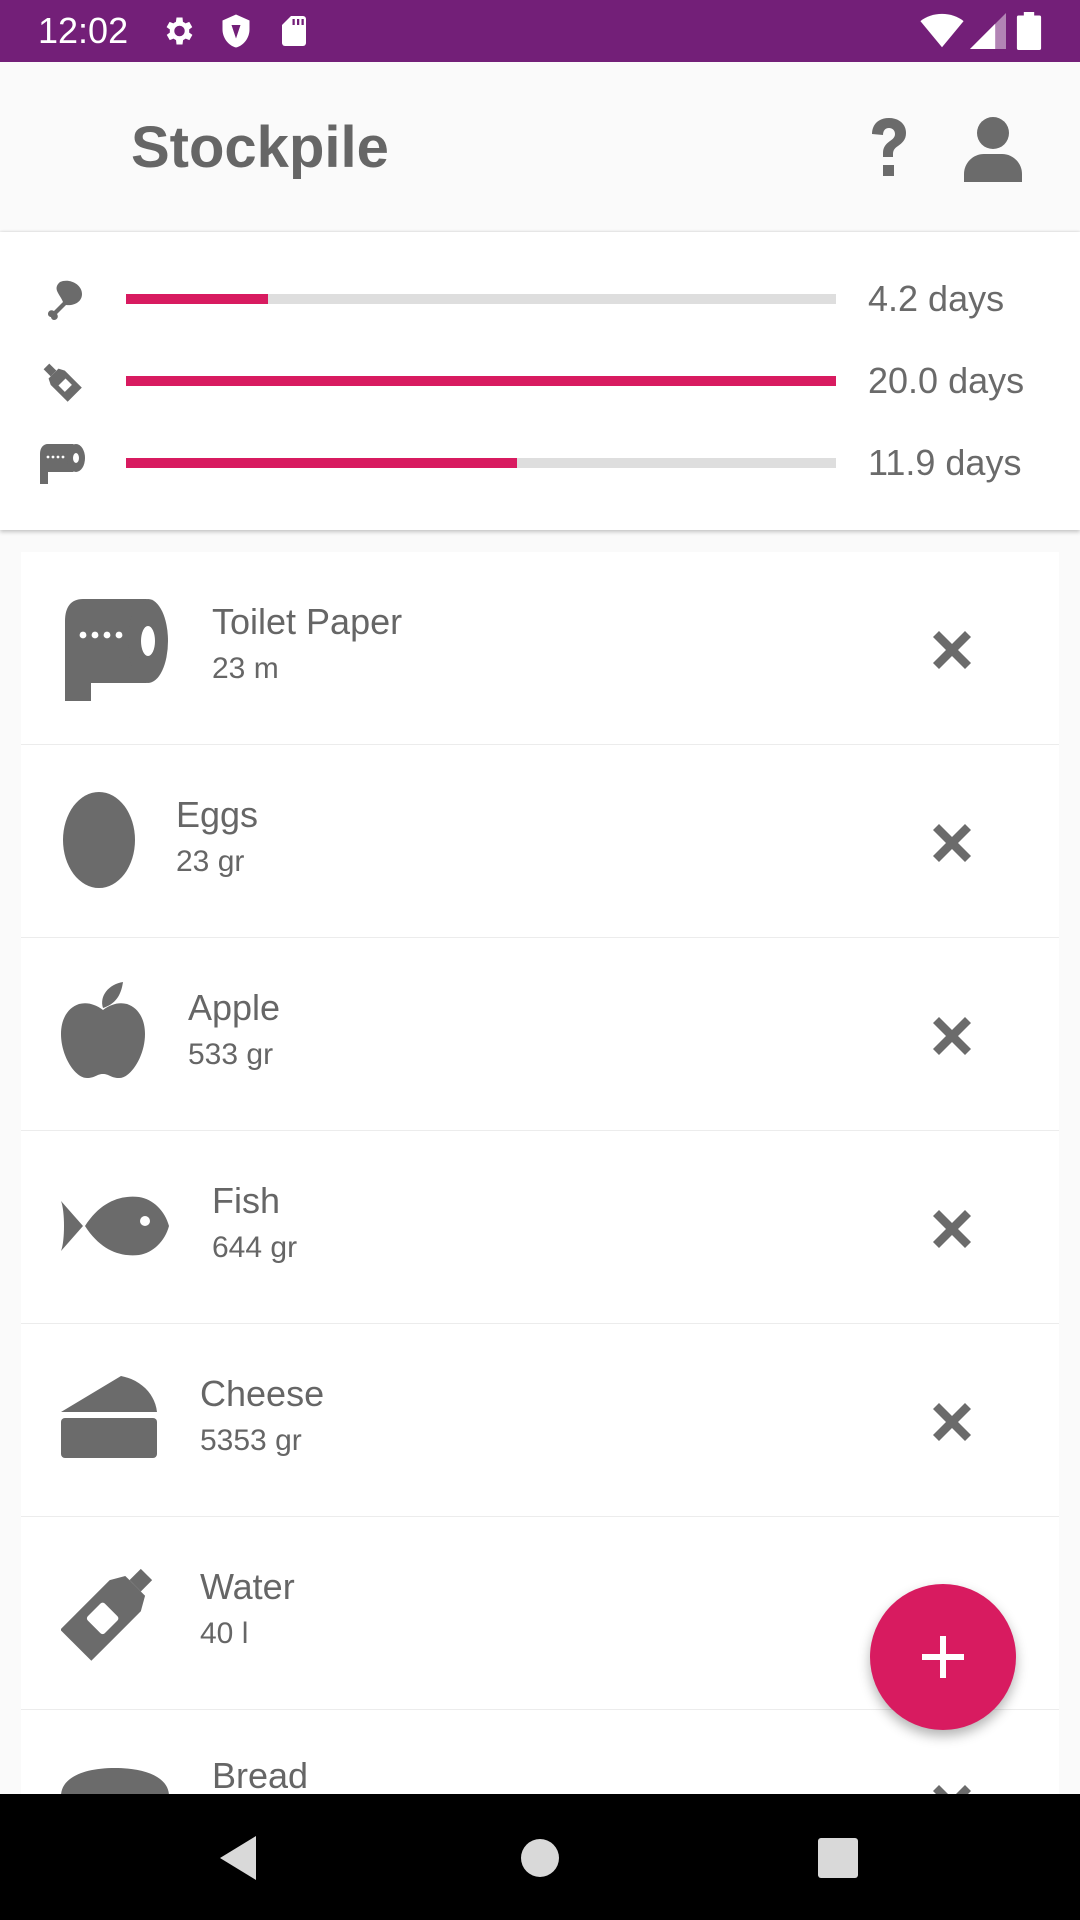 Image resolution: width=1080 pixels, height=1920 pixels. Describe the element at coordinates (238, 1858) in the screenshot. I see `back-icon` at that location.